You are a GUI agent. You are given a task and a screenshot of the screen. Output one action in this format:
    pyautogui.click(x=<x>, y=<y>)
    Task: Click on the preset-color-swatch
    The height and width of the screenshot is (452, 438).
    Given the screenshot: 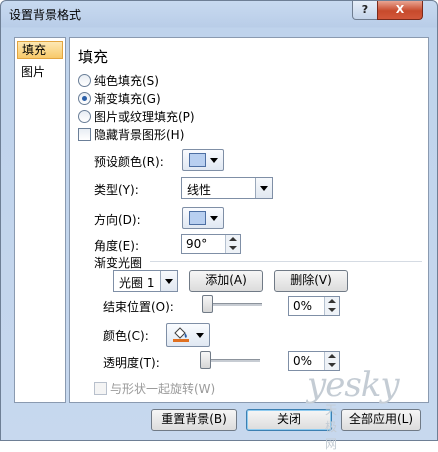 What is the action you would take?
    pyautogui.click(x=197, y=160)
    